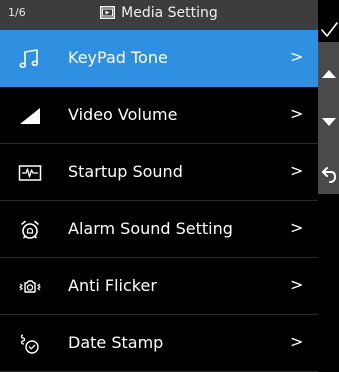 The image size is (339, 372). I want to click on scroll-down-button, so click(328, 122).